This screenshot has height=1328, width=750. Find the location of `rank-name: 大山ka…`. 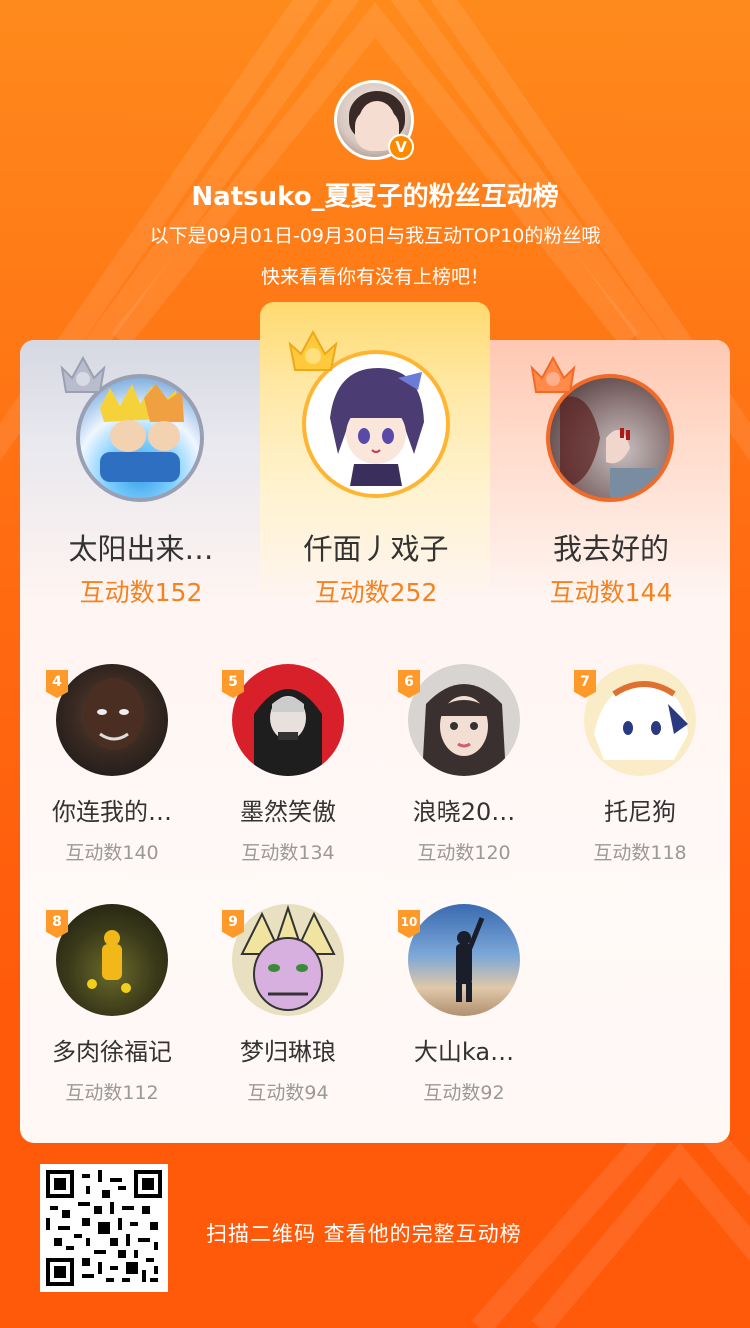

rank-name: 大山ka… is located at coordinates (464, 1052).